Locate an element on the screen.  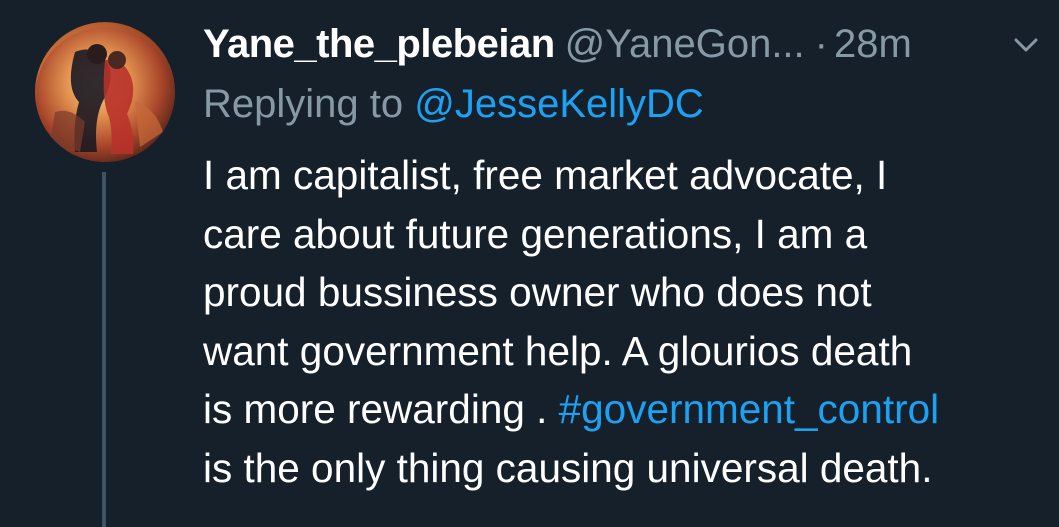
tweet-timestamp: 28m is located at coordinates (873, 44).